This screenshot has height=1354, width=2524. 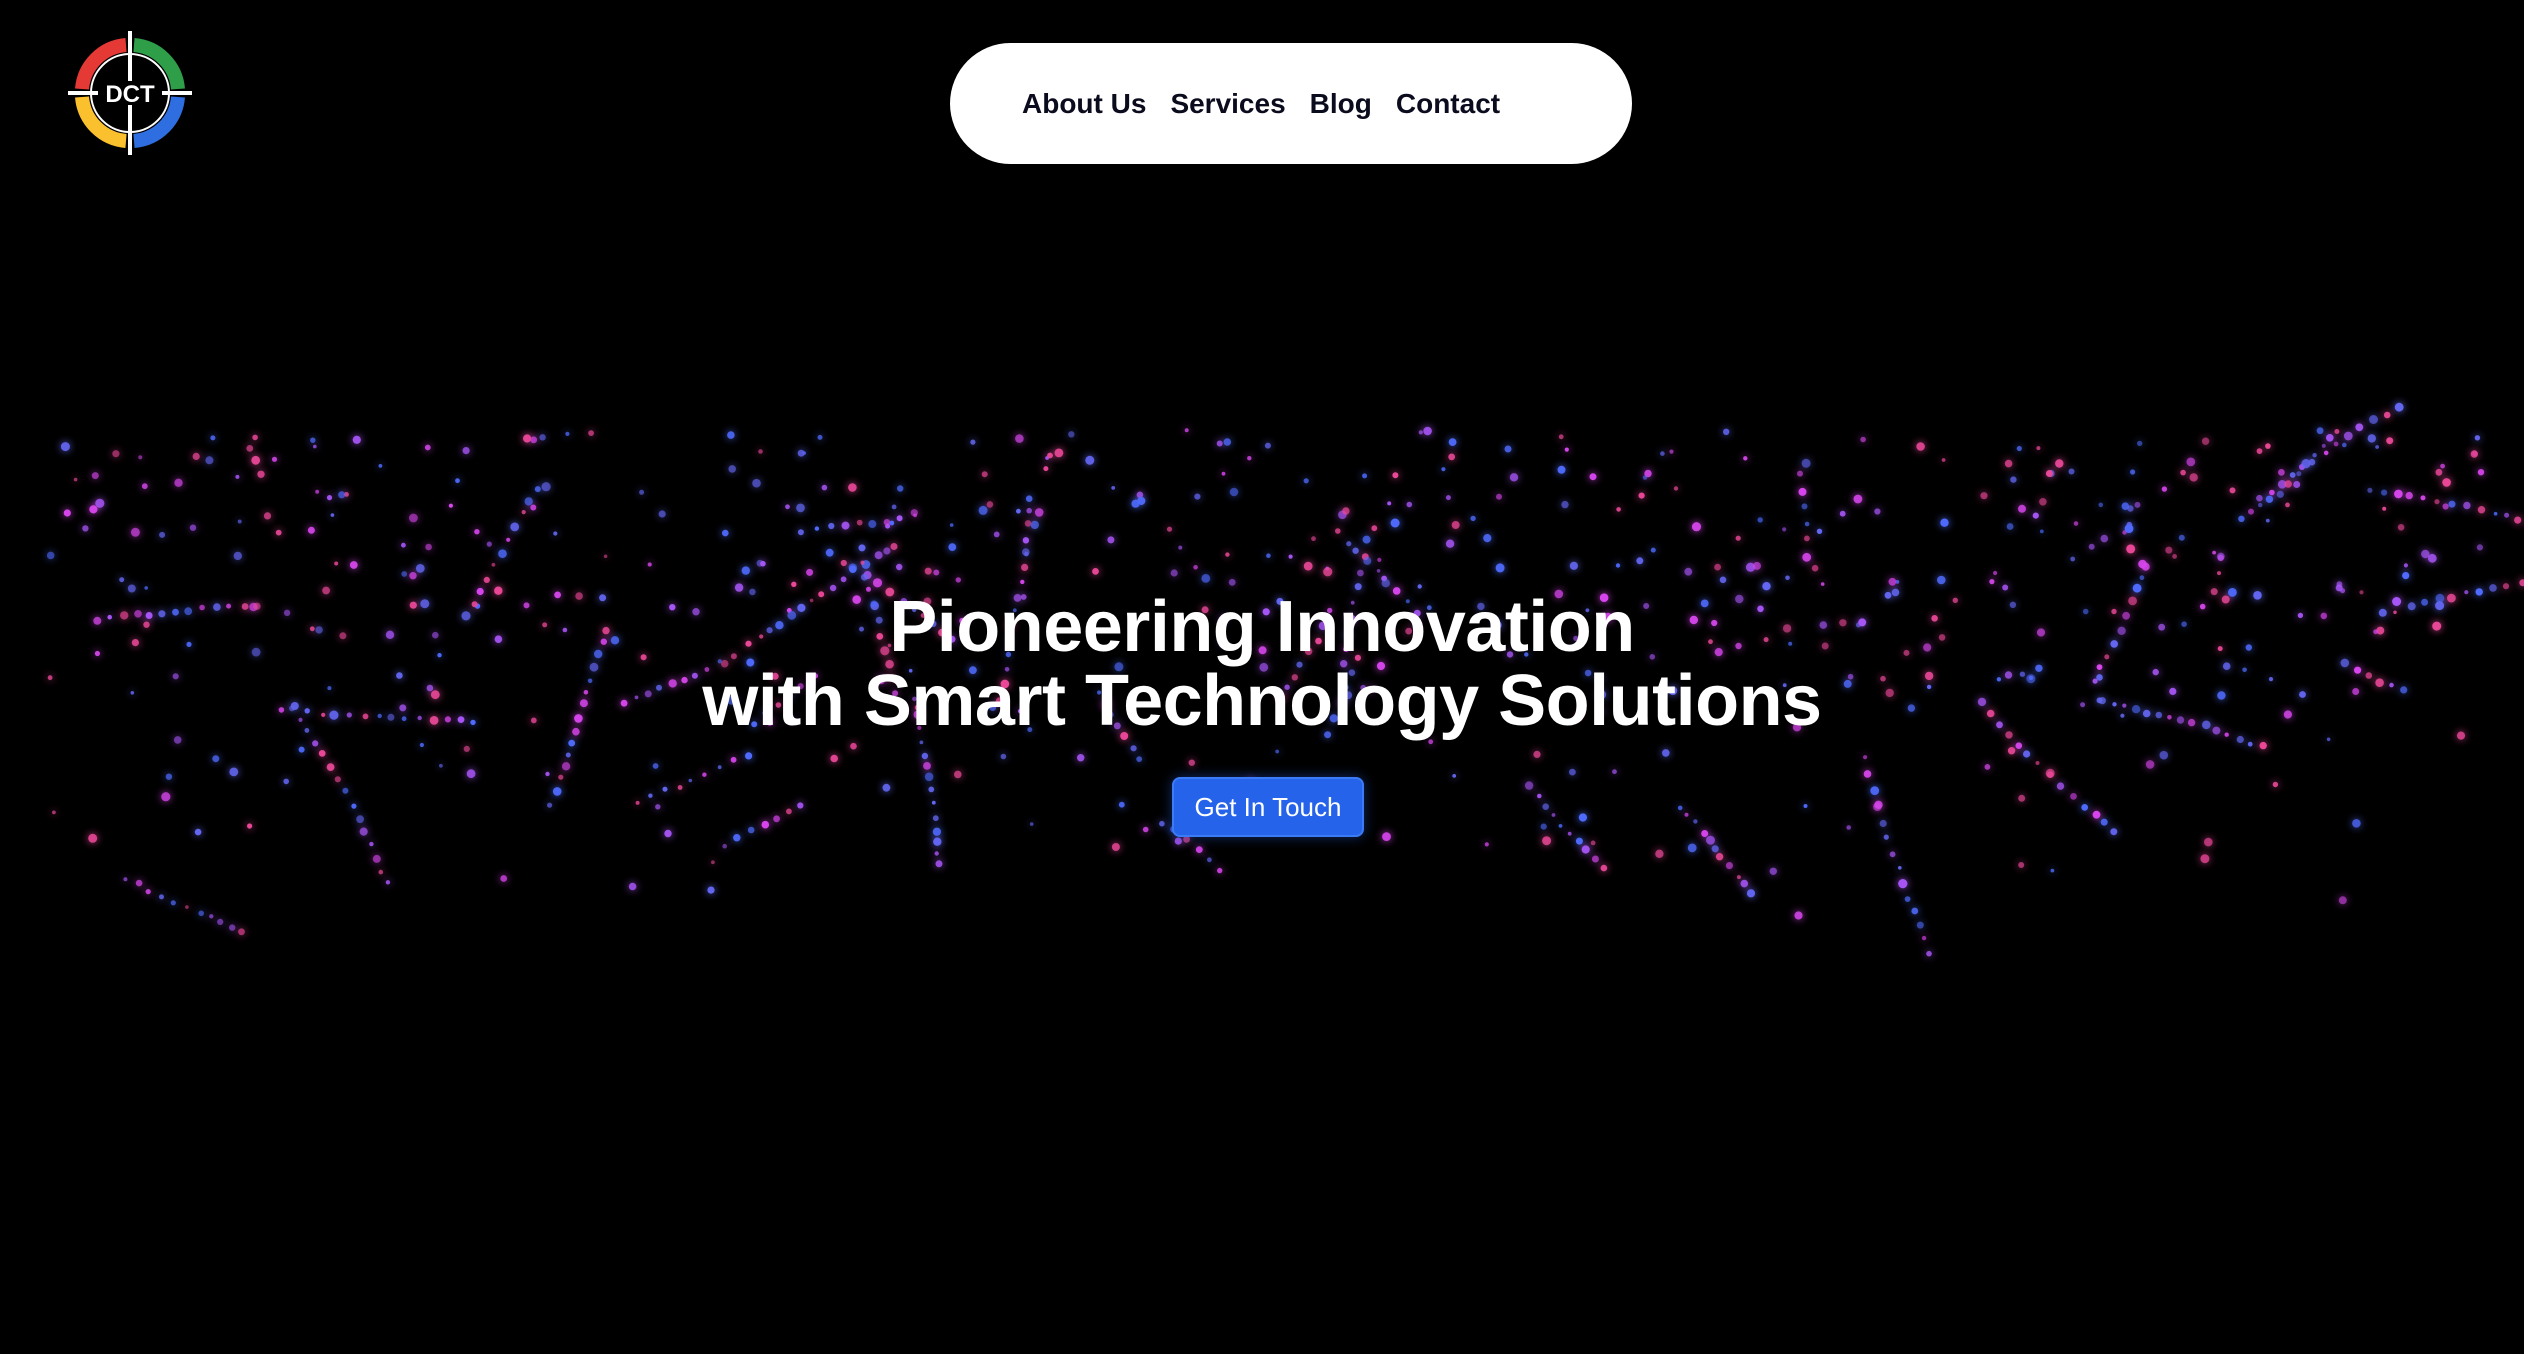 I want to click on get-in-touch-button: Get In Touch, so click(x=1268, y=807).